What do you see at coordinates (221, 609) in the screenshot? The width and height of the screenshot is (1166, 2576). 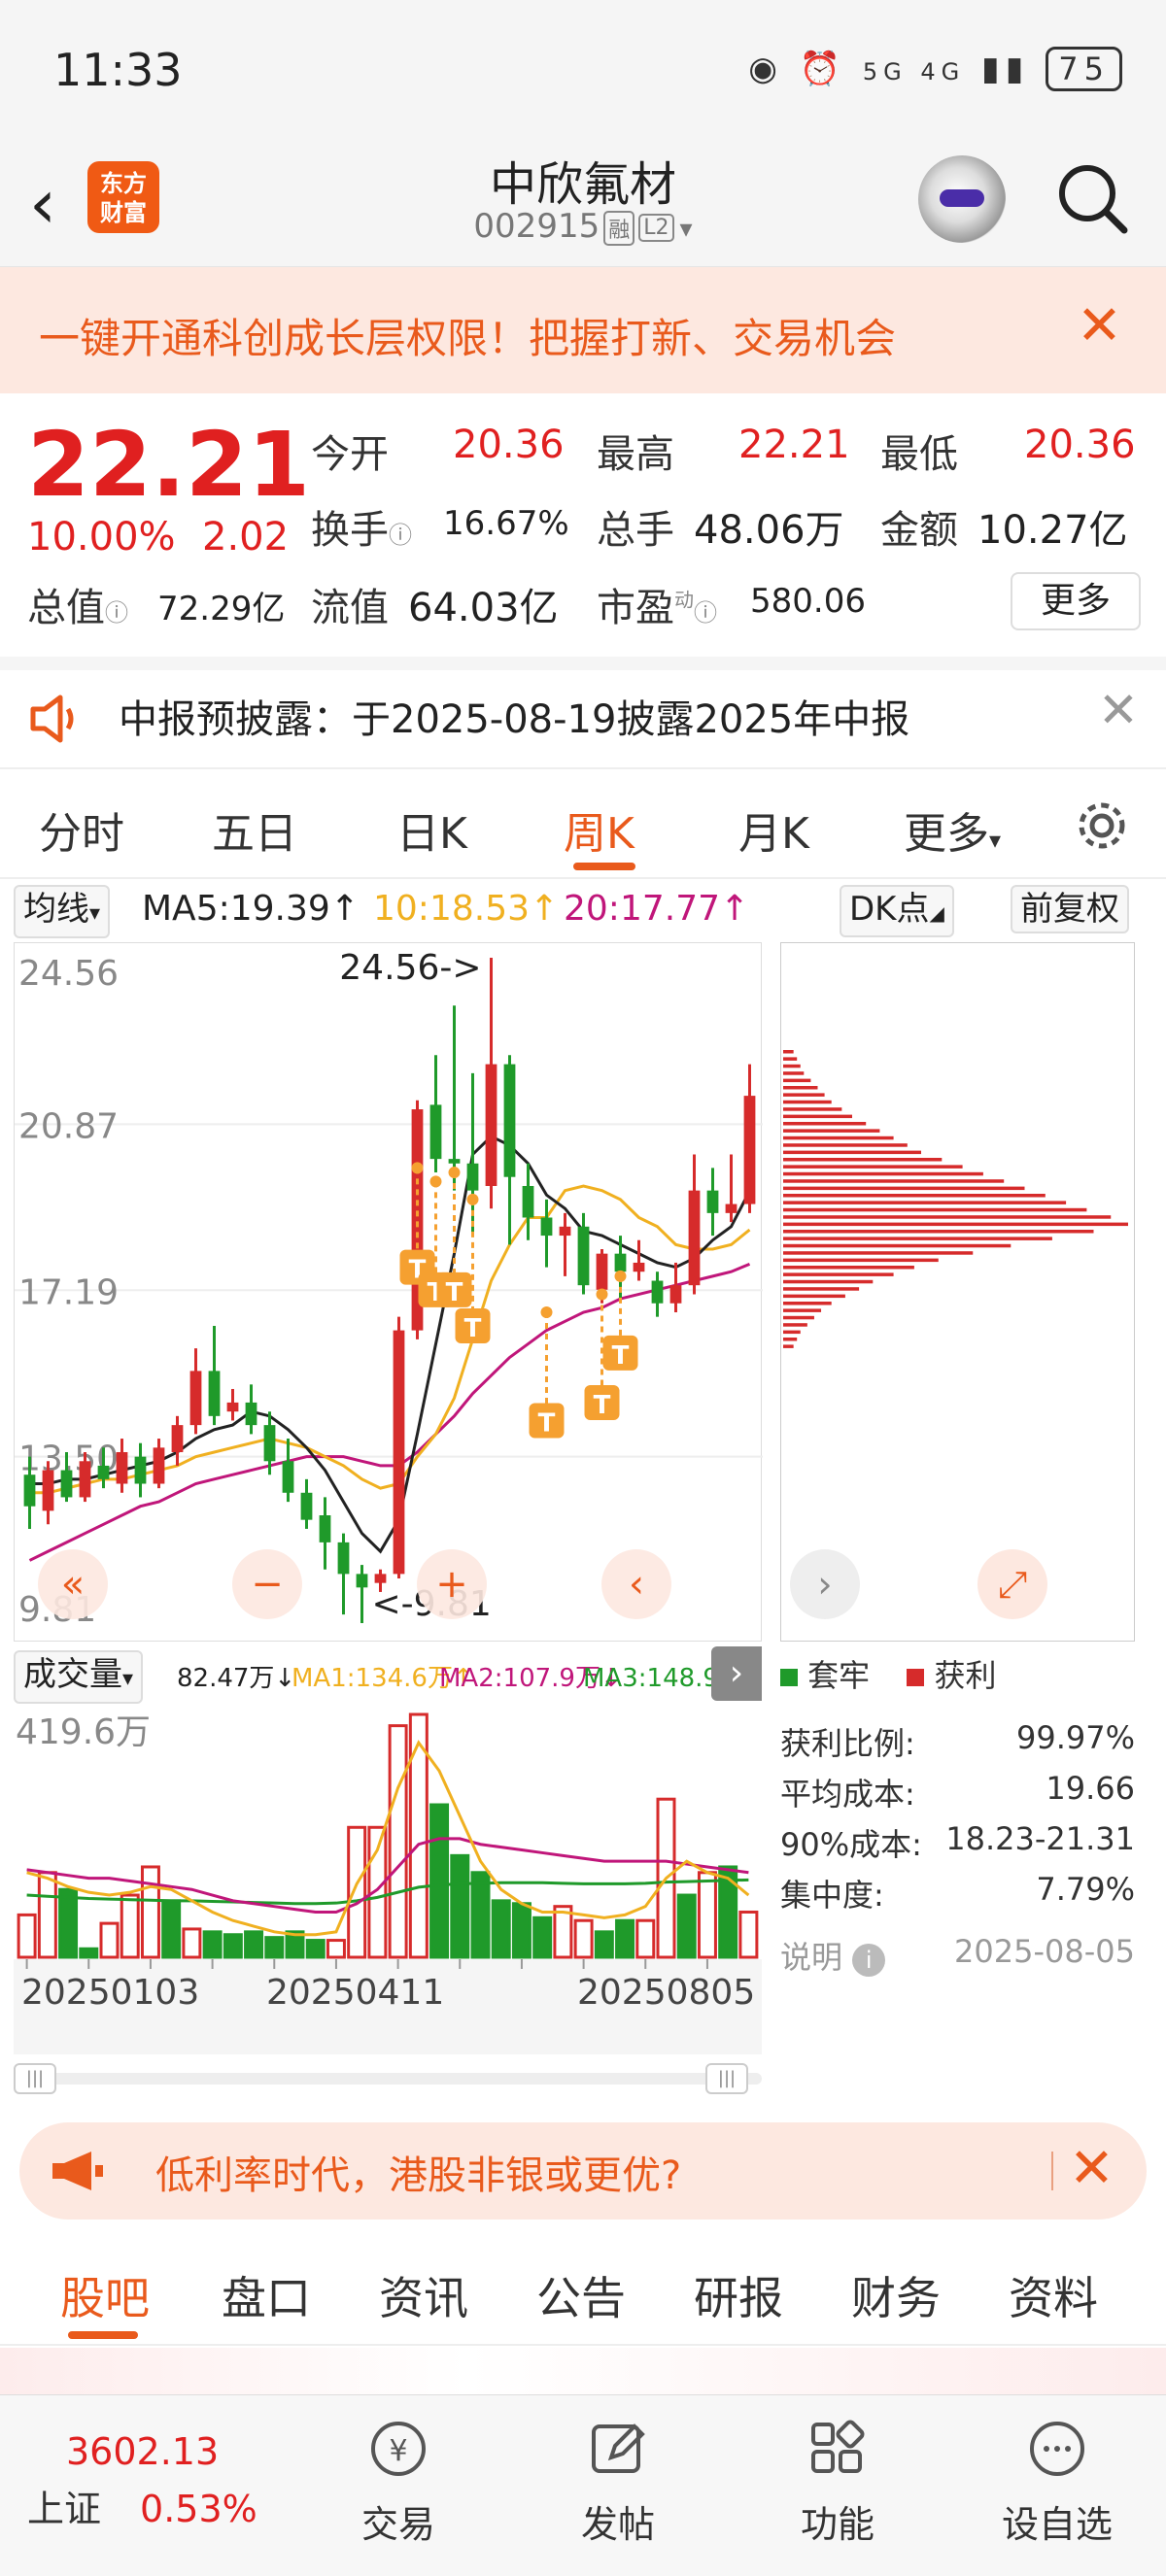 I see `mktcap-value: 72.29亿` at bounding box center [221, 609].